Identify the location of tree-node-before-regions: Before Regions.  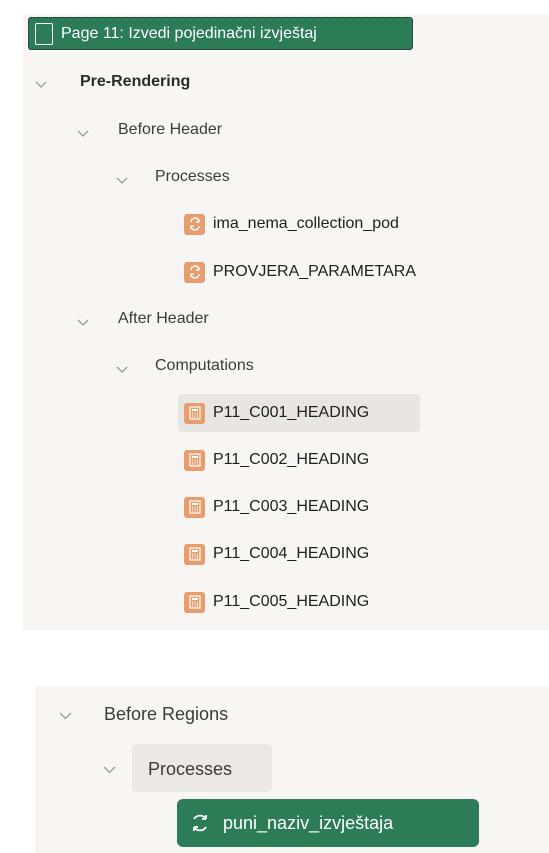
(166, 714).